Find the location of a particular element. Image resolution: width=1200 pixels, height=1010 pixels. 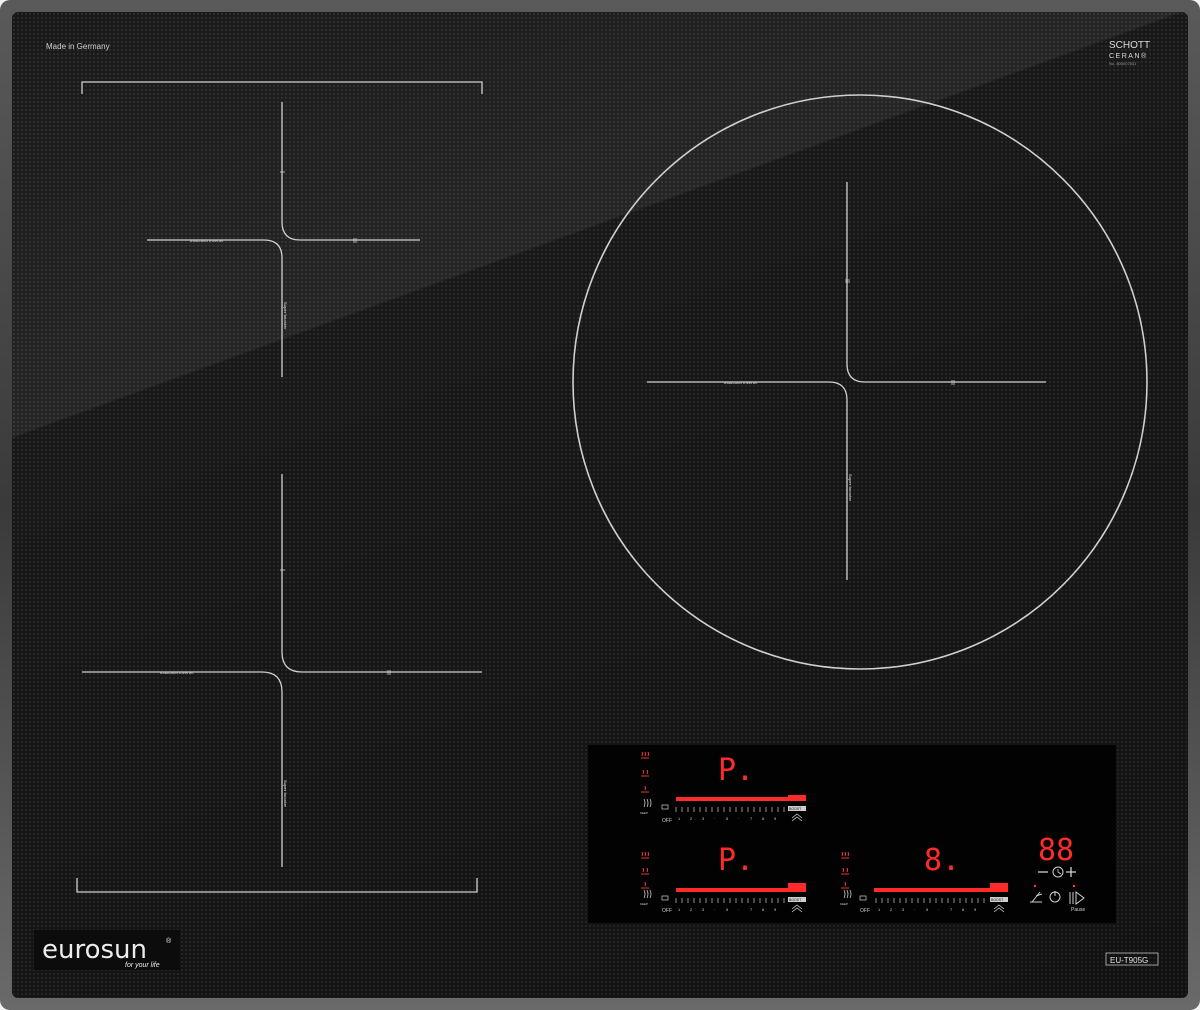

zone1-slider-bar is located at coordinates (741, 799).